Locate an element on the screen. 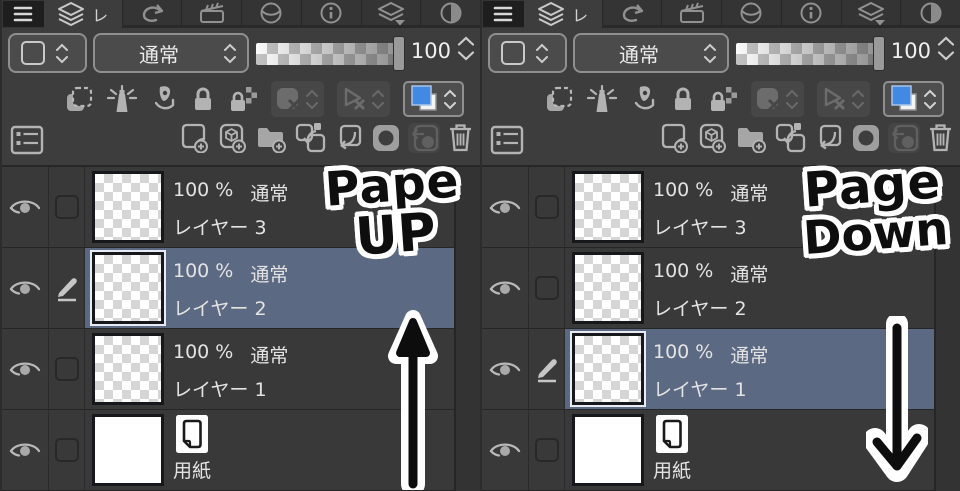 The width and height of the screenshot is (960, 491). merge-with-below-button is located at coordinates (349, 138).